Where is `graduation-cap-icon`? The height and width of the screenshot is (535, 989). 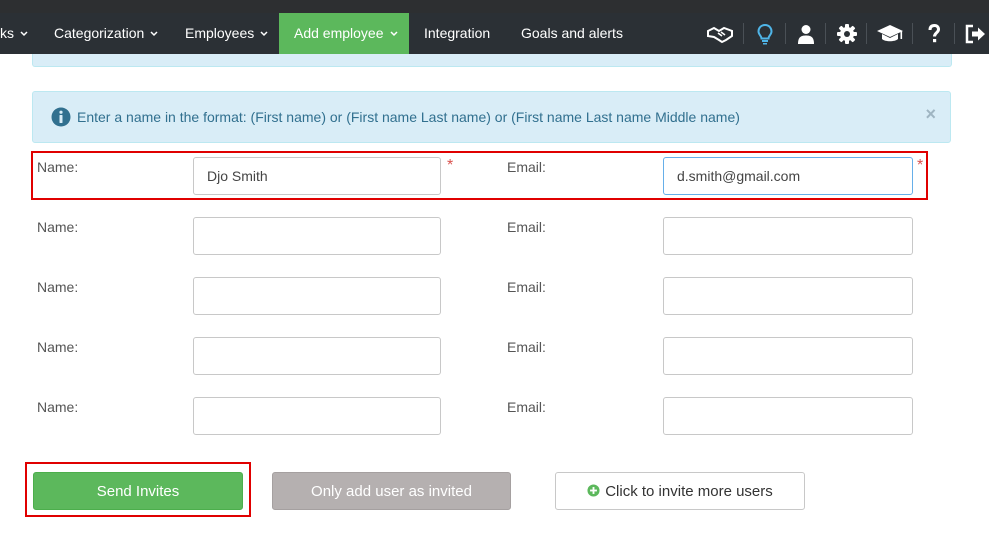
graduation-cap-icon is located at coordinates (890, 34).